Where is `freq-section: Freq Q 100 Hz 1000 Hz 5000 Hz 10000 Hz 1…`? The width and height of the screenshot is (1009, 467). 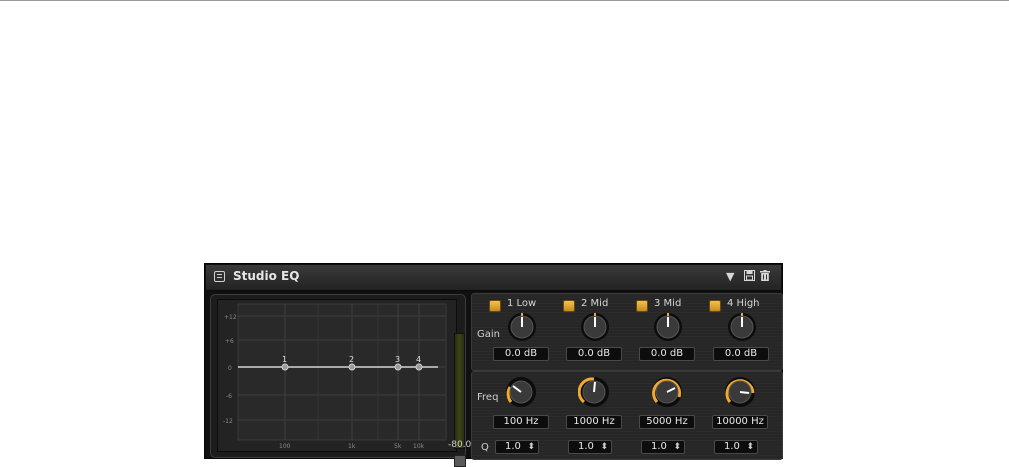
freq-section: Freq Q 100 Hz 1000 Hz 5000 Hz 10000 Hz 1… is located at coordinates (627, 415).